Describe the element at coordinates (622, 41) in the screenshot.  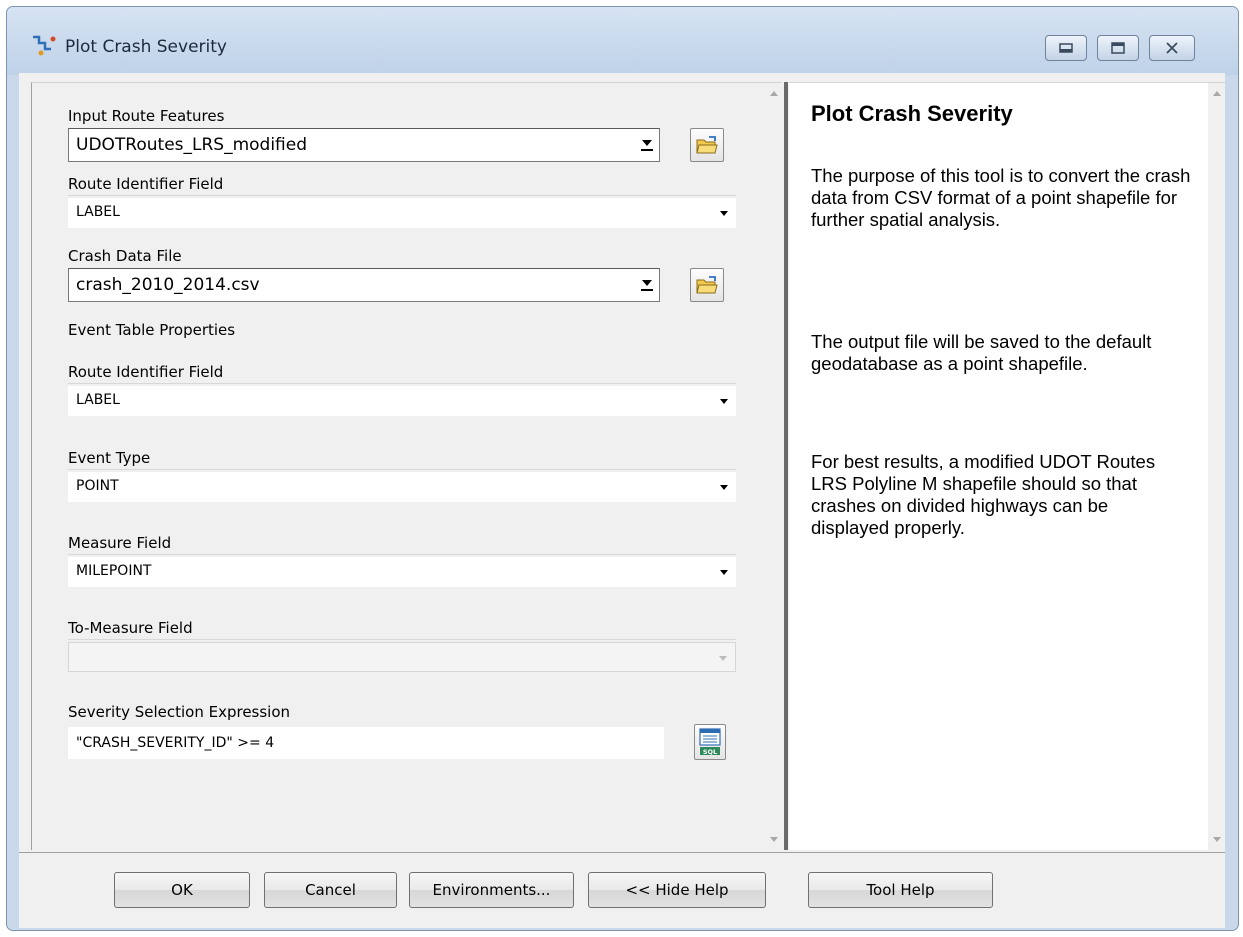
I see `title-bar: Plot Crash Severity` at that location.